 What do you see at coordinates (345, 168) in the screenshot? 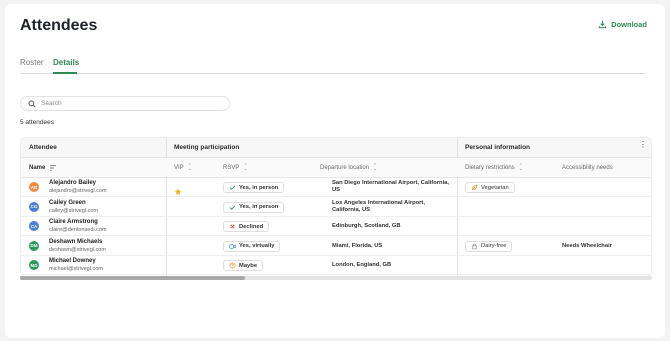
I see `column-departure-label: Departure location` at bounding box center [345, 168].